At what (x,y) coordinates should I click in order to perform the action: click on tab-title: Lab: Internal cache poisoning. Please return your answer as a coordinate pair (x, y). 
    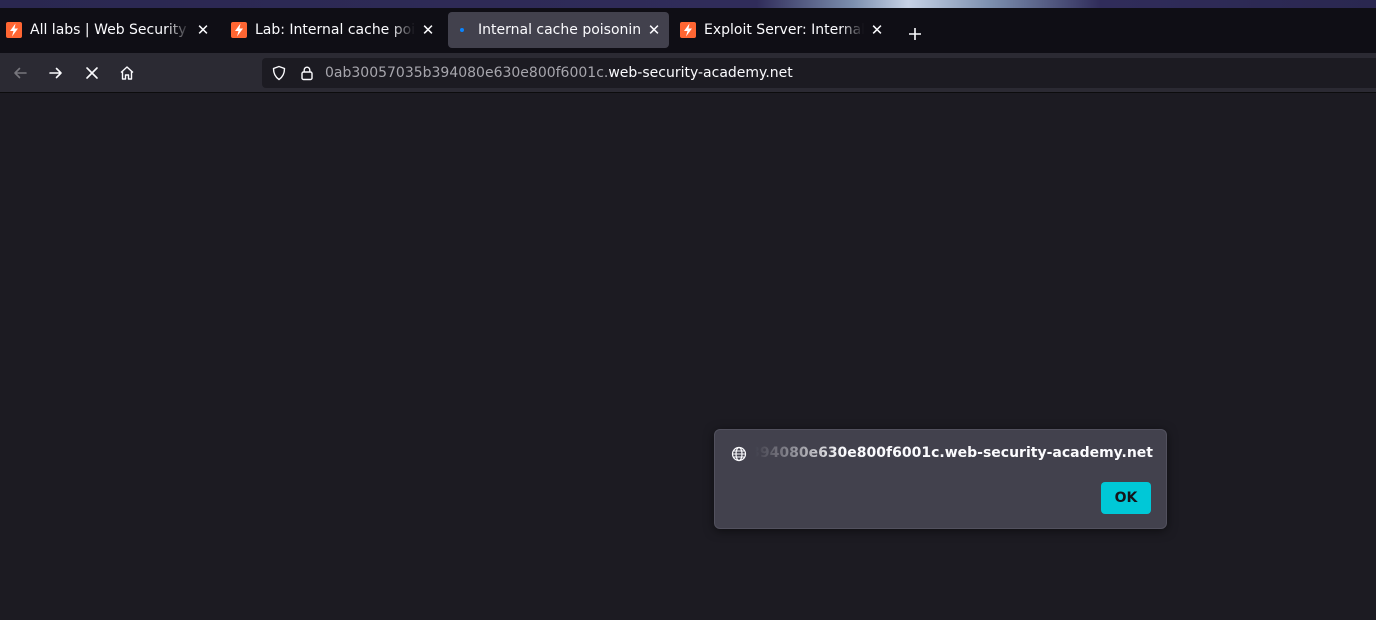
    Looking at the image, I should click on (335, 30).